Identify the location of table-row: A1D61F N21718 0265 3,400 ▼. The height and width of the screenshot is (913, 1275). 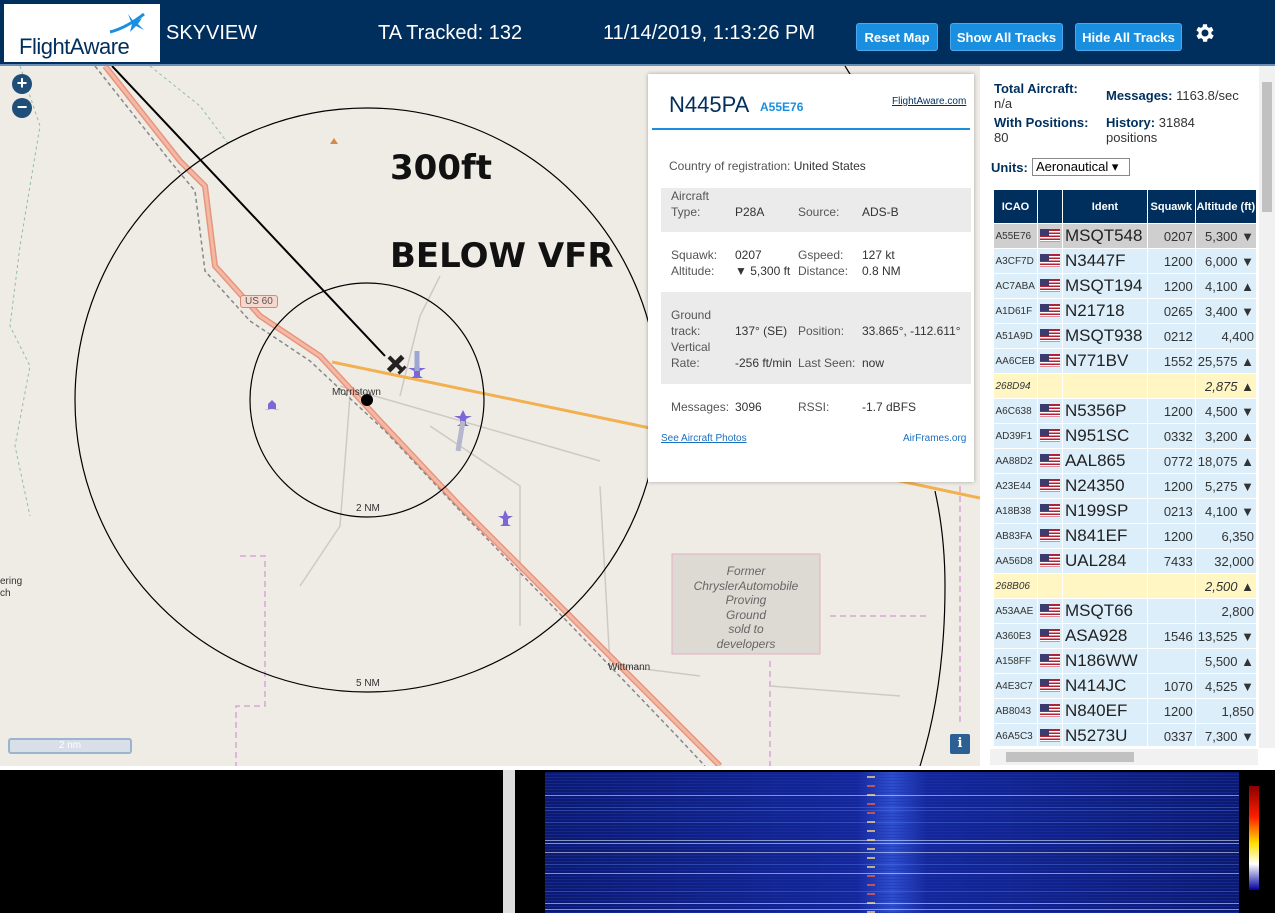
(1125, 311).